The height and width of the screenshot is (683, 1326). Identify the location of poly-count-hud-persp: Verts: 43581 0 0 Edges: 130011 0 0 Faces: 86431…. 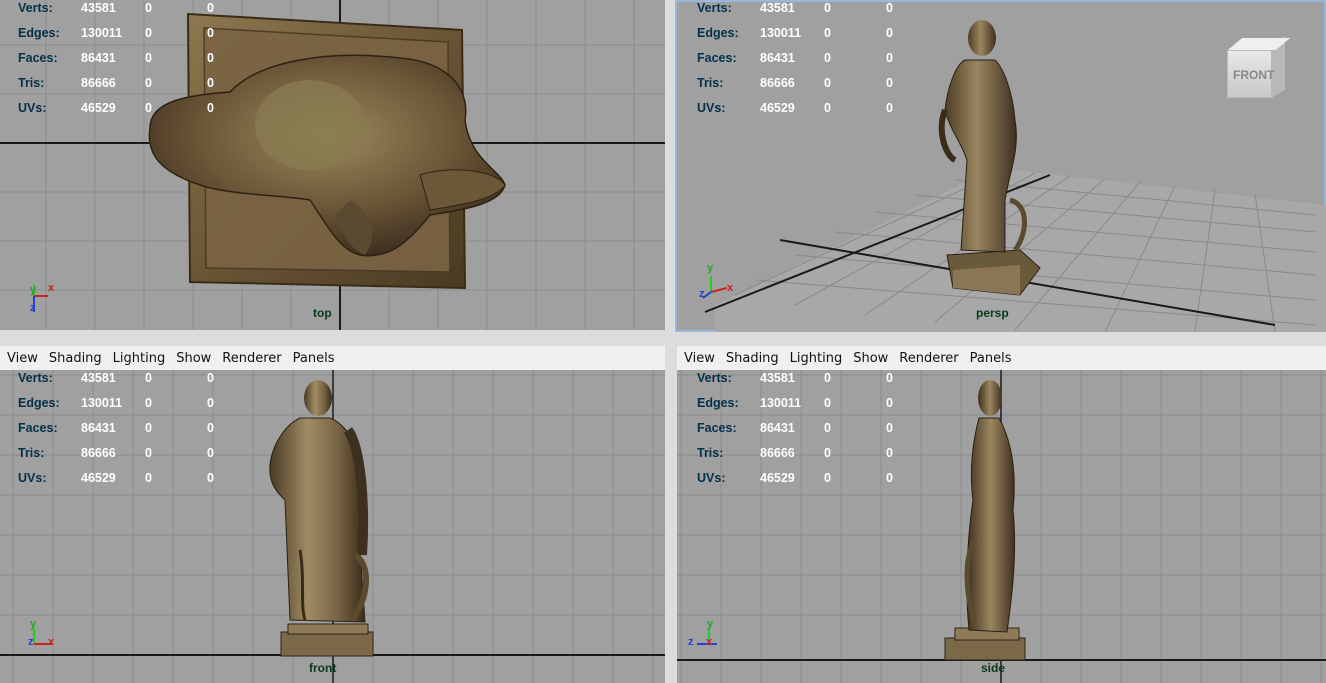
(807, 62).